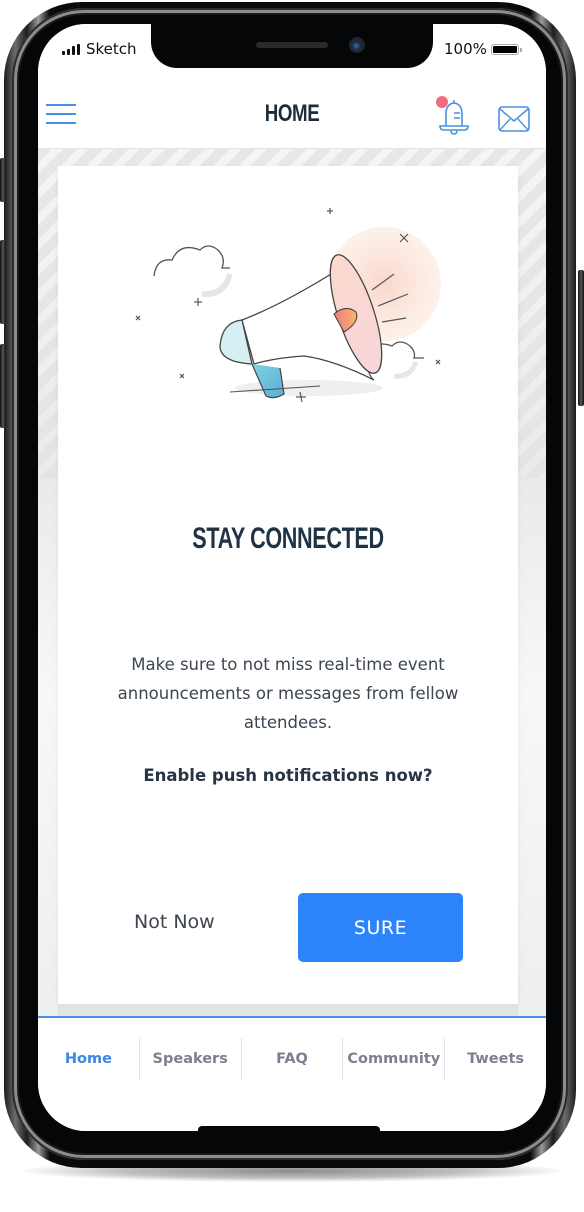 Image resolution: width=584 pixels, height=1212 pixels. What do you see at coordinates (288, 1010) in the screenshot?
I see `card-footer-strip` at bounding box center [288, 1010].